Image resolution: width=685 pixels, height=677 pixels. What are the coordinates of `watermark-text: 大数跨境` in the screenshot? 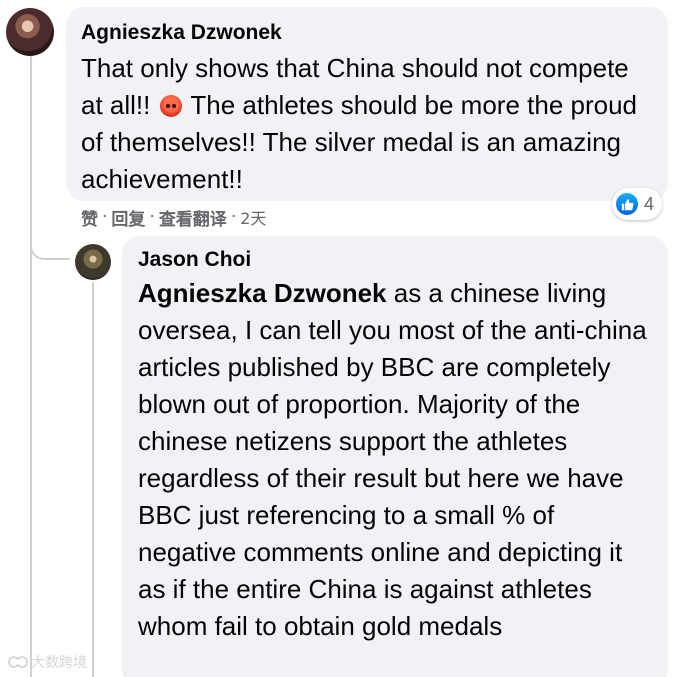 It's located at (59, 663).